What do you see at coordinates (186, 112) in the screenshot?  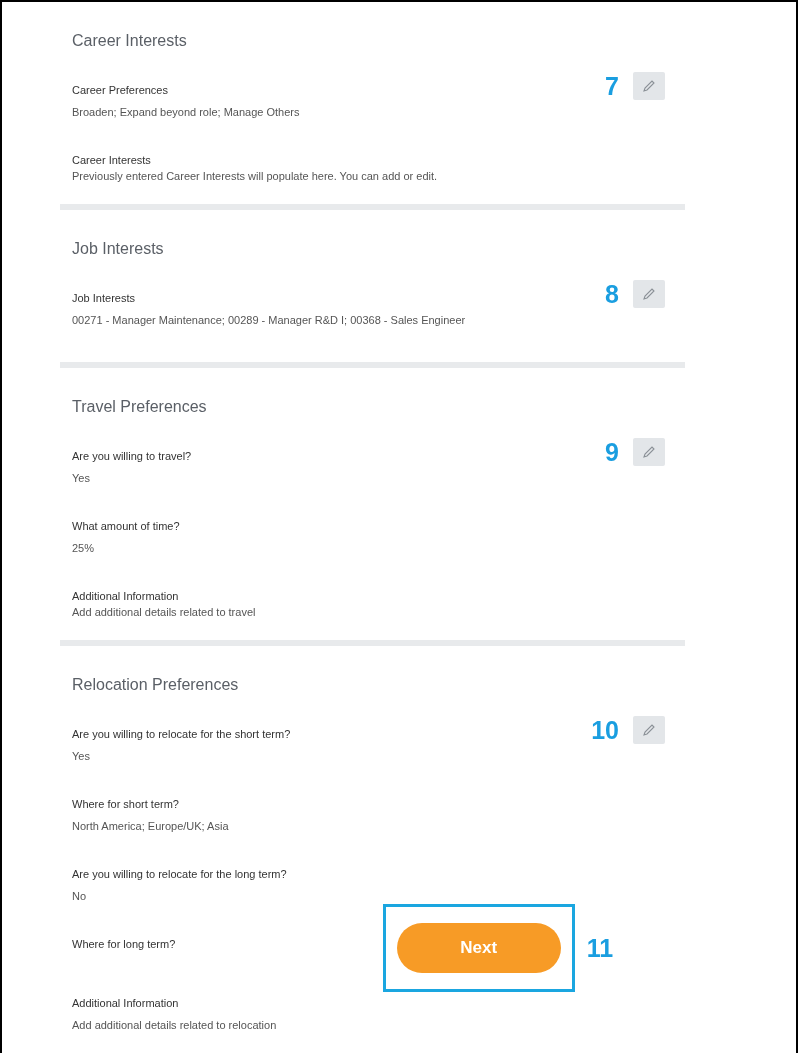 I see `field-value: Broaden; Expand beyond role; Manage Others` at bounding box center [186, 112].